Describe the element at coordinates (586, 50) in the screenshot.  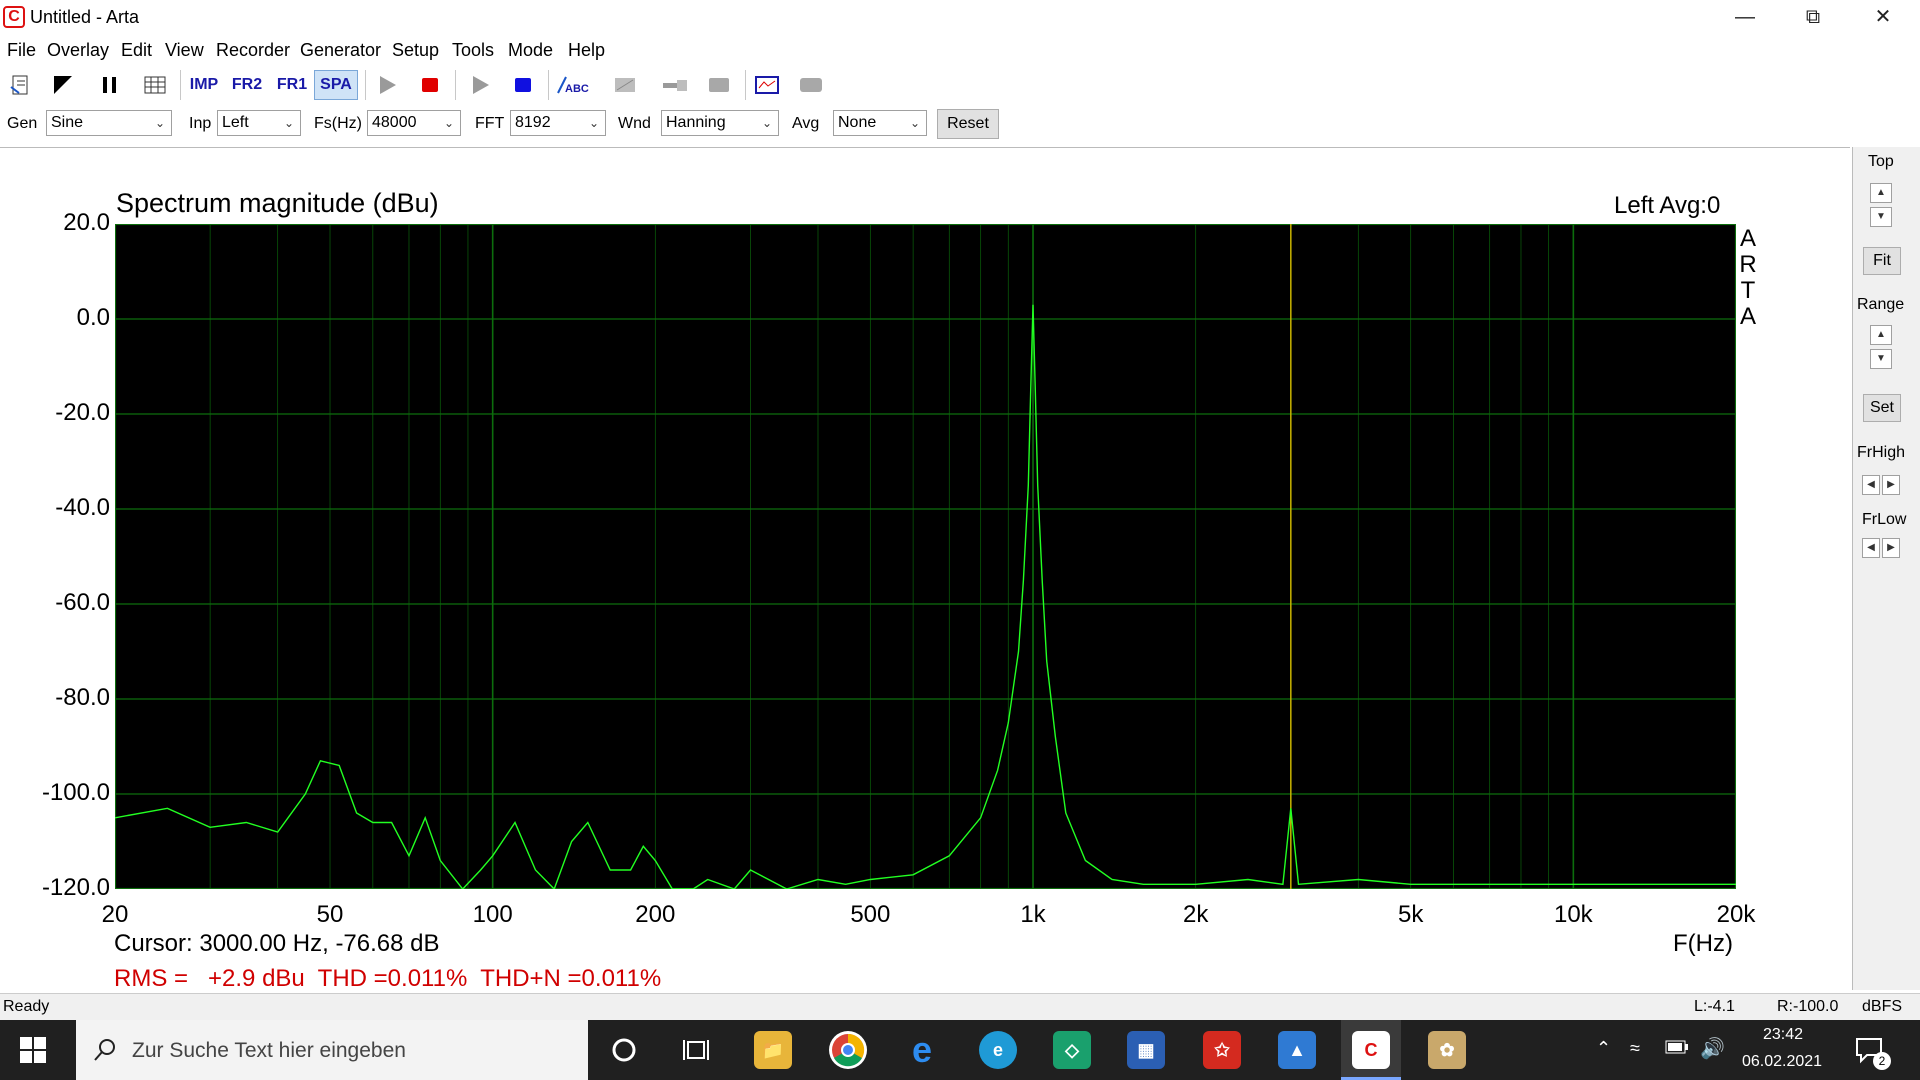
I see `menu-help: Help` at that location.